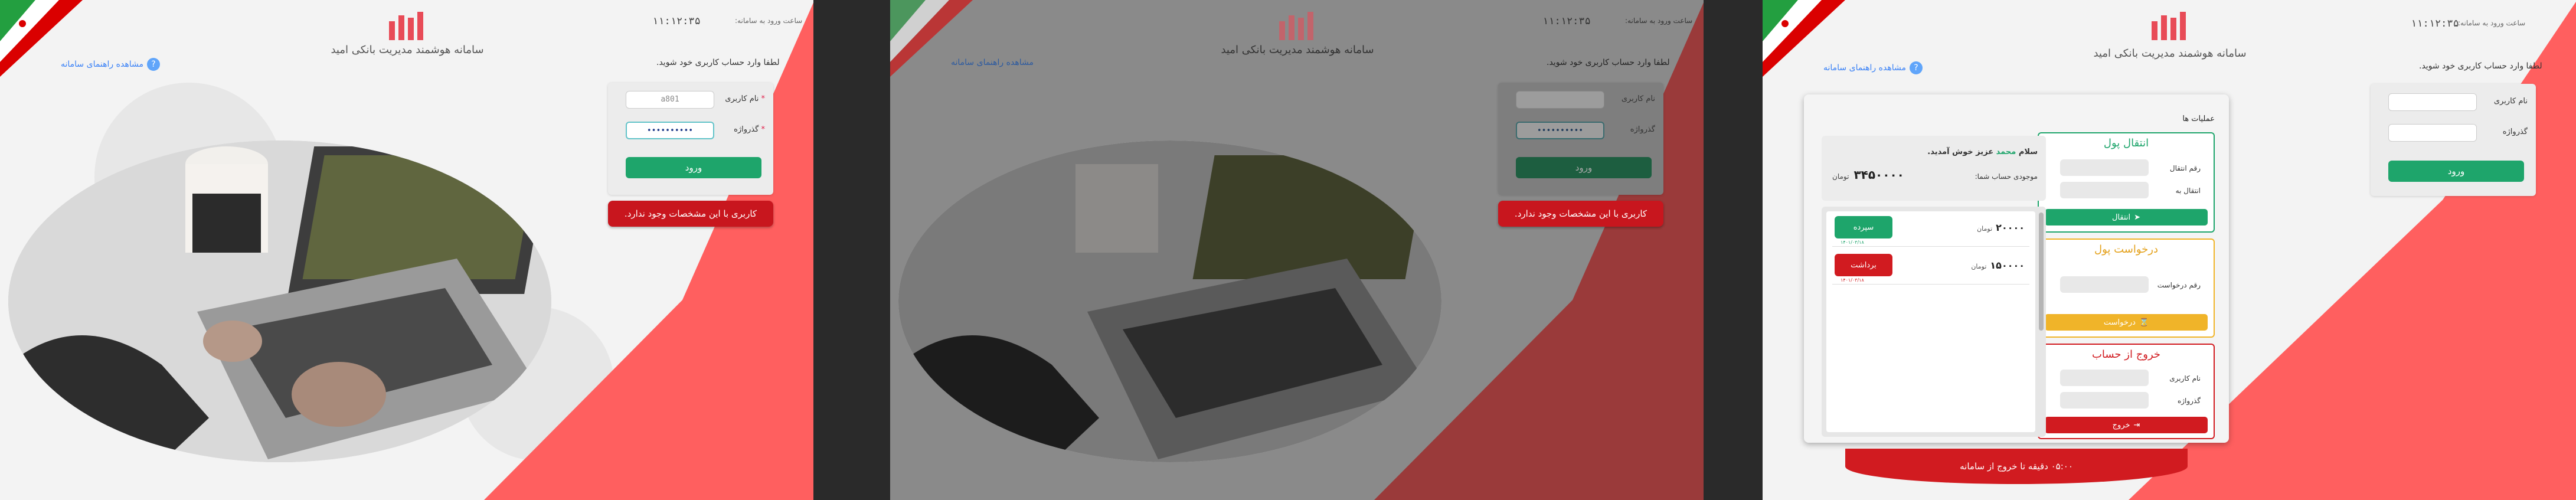 Image resolution: width=2576 pixels, height=500 pixels. I want to click on logout-password-input, so click(2104, 400).